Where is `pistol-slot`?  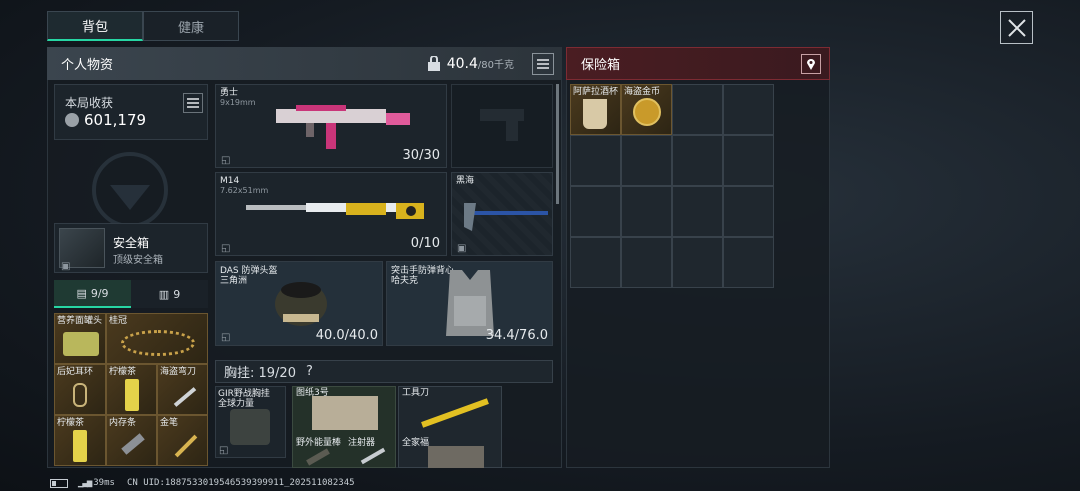 pistol-slot is located at coordinates (502, 126).